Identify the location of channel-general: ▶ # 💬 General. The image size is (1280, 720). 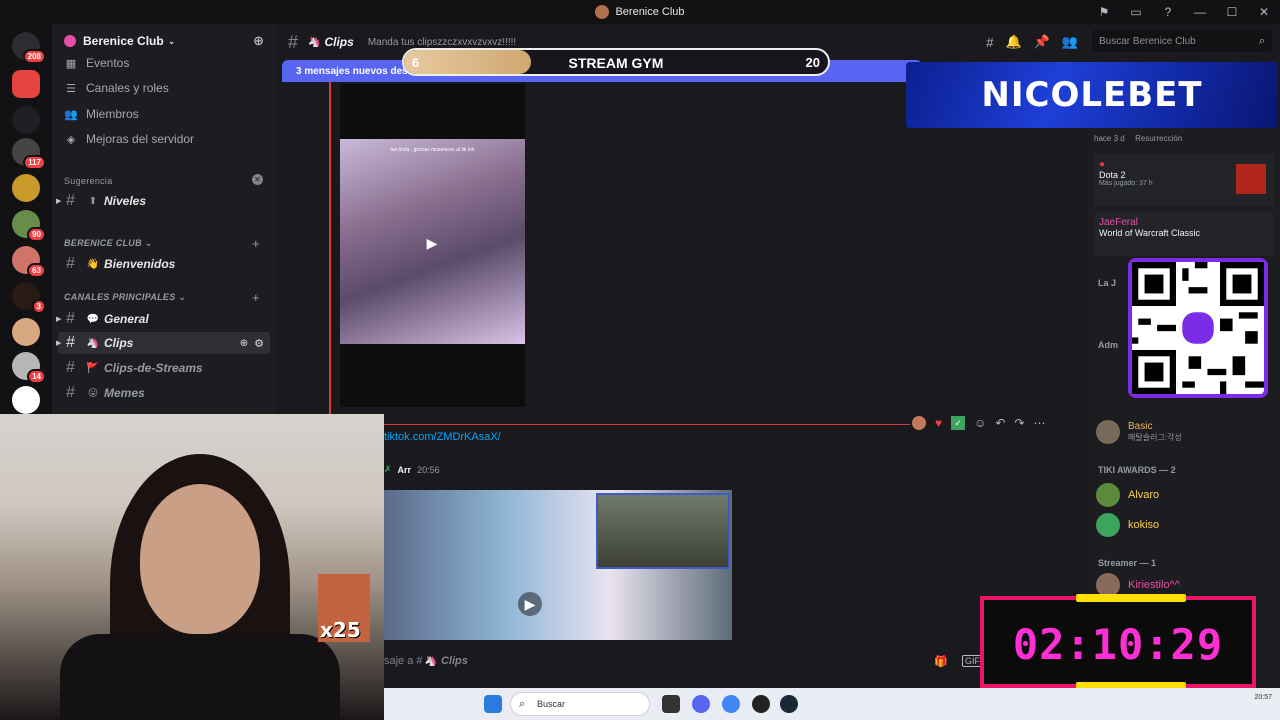
(163, 319).